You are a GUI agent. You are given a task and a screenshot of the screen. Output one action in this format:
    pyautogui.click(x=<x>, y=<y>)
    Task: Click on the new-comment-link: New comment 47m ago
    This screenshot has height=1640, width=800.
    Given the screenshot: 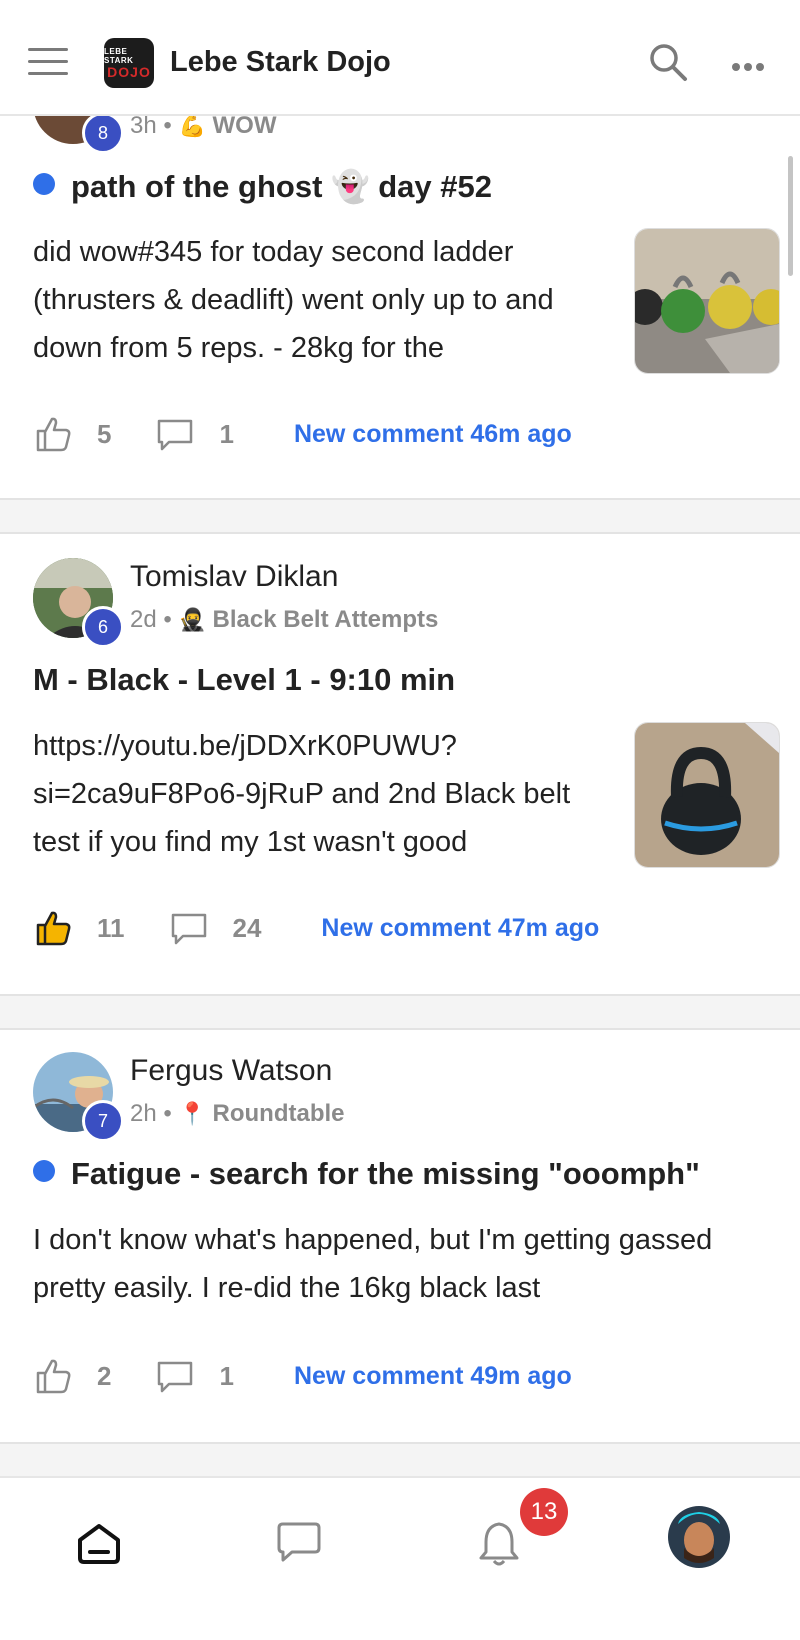 What is the action you would take?
    pyautogui.click(x=460, y=928)
    